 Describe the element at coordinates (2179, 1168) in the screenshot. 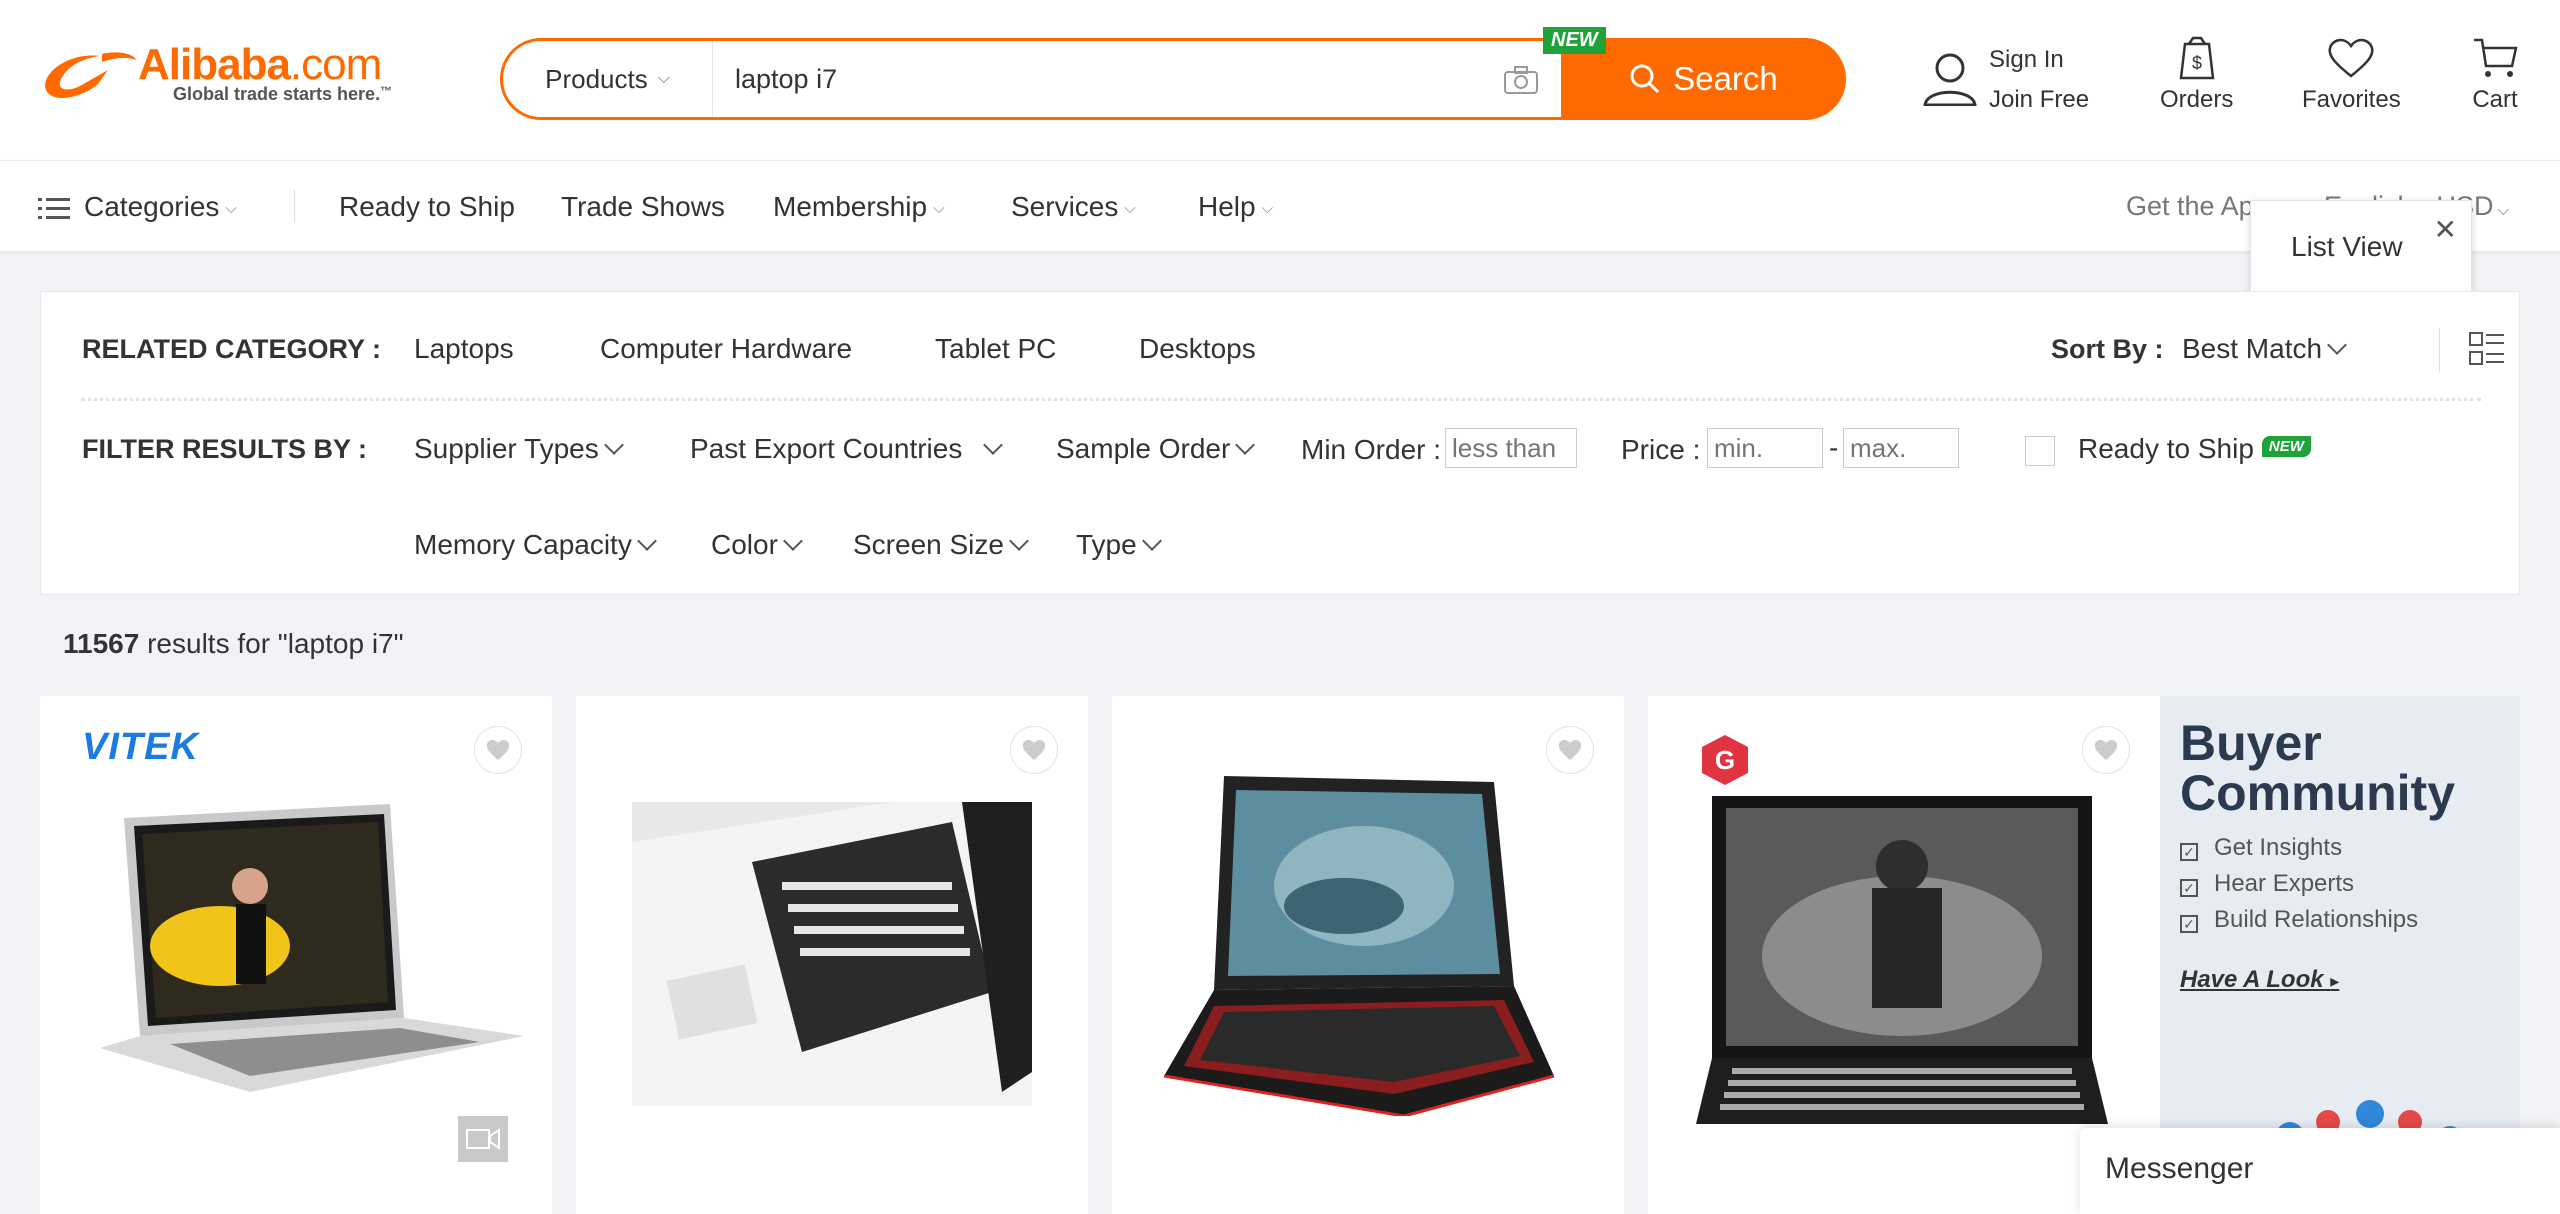

I see `messenger-label: Messenger` at that location.